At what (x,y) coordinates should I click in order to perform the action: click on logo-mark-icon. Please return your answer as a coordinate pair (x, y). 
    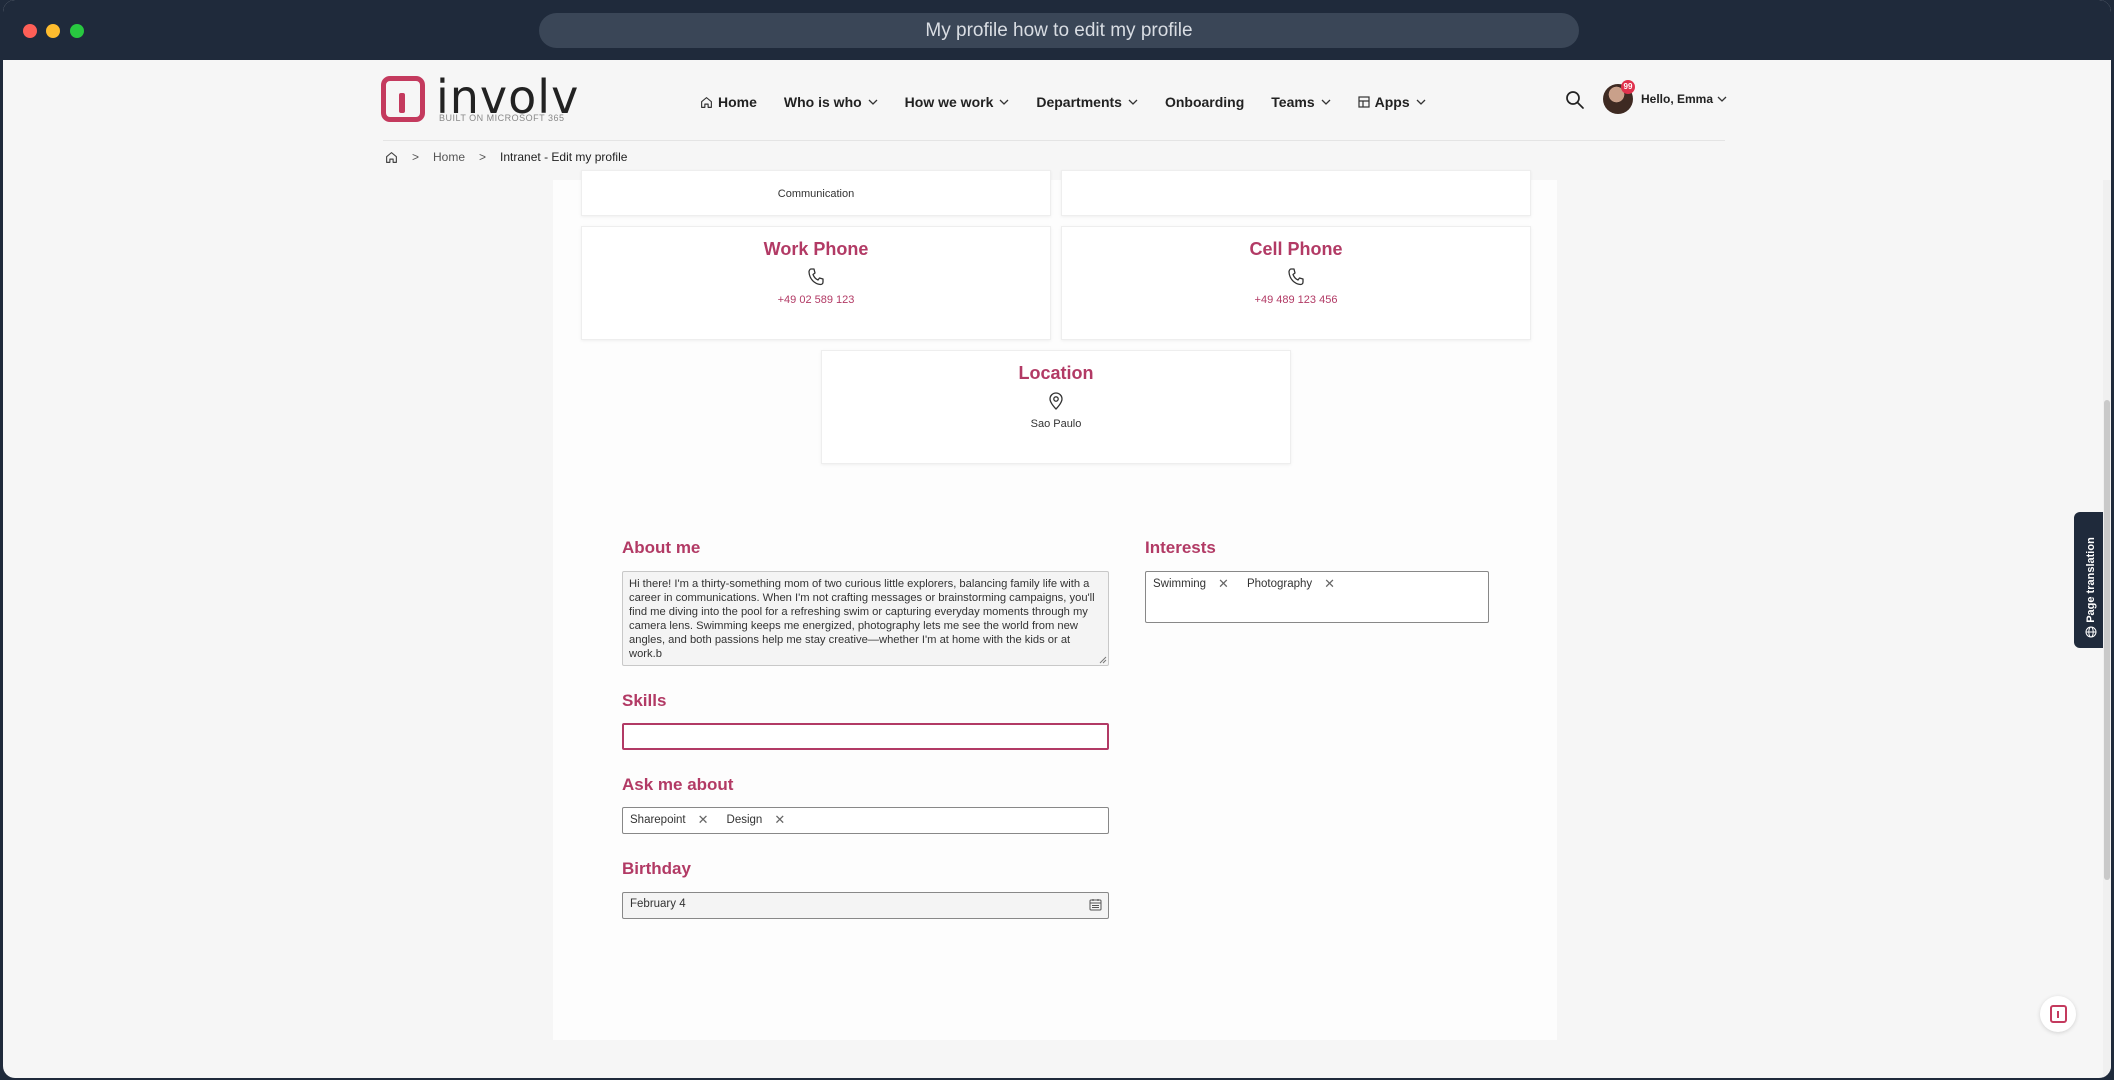
    Looking at the image, I should click on (403, 99).